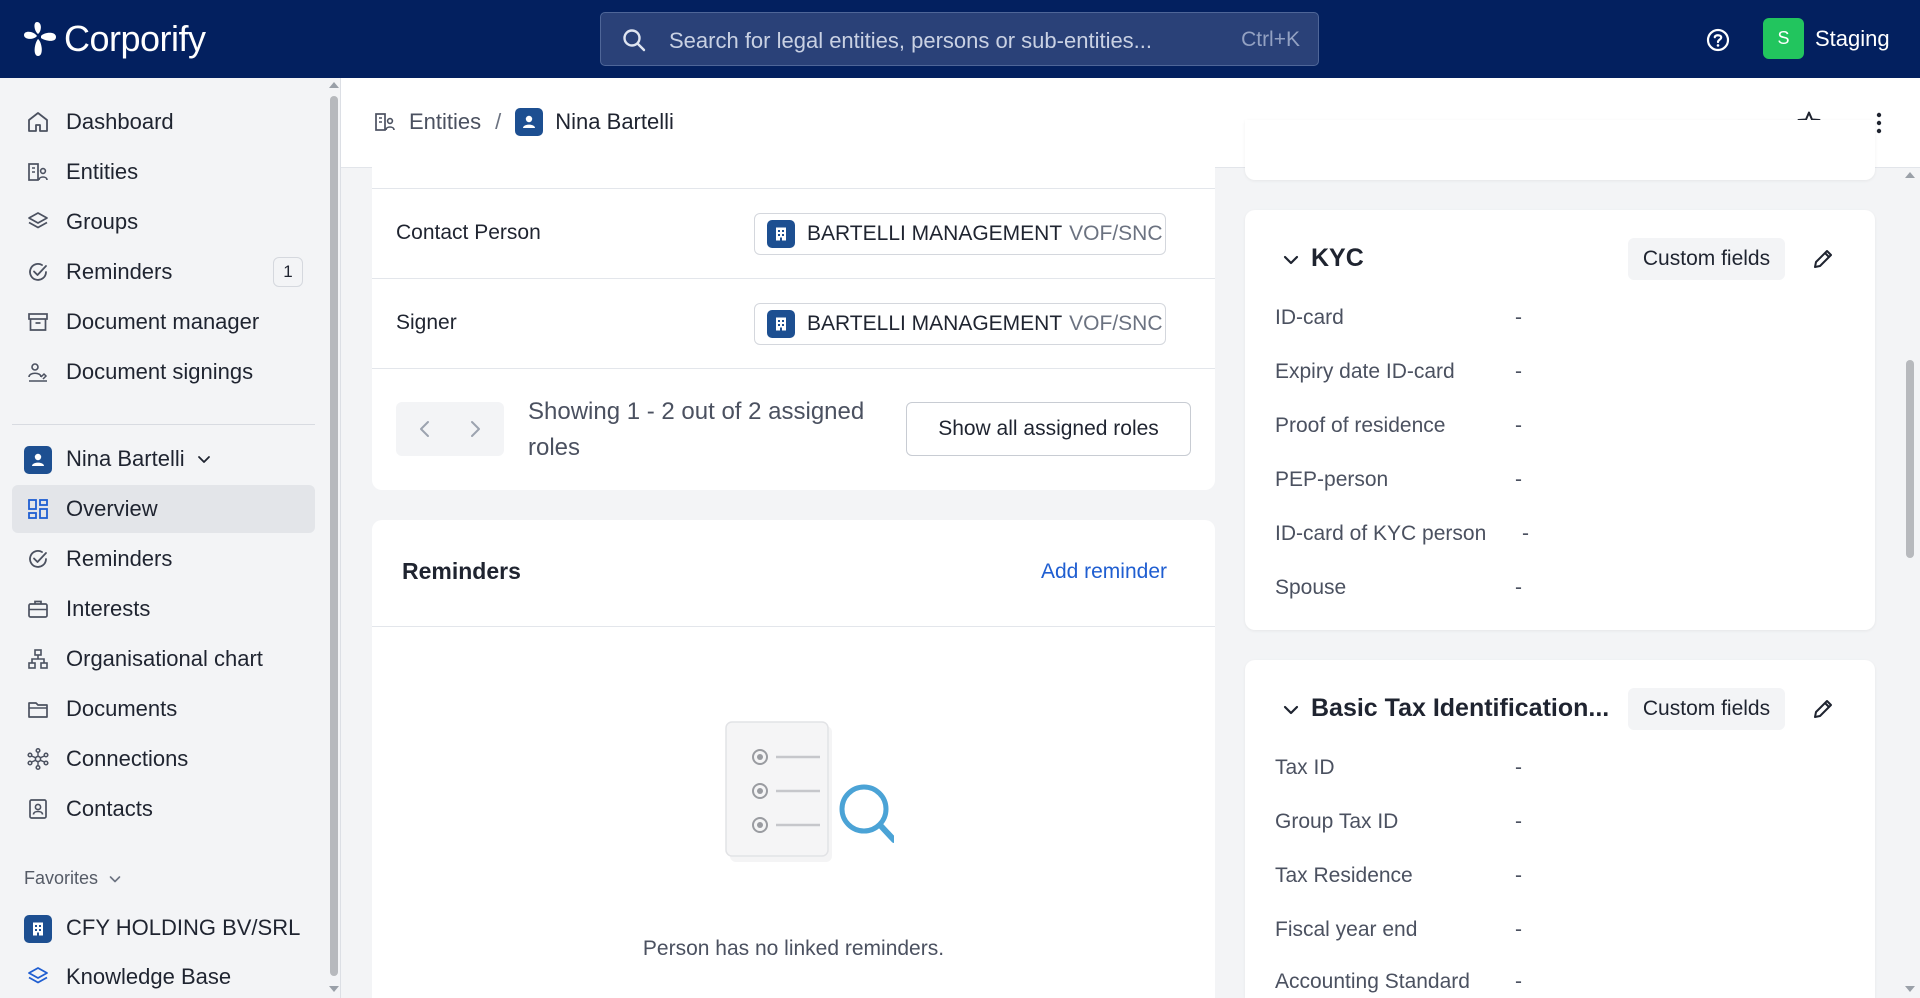 The width and height of the screenshot is (1920, 998). What do you see at coordinates (935, 233) in the screenshot?
I see `entity-chip-name: BARTELLI MANAGEMENT` at bounding box center [935, 233].